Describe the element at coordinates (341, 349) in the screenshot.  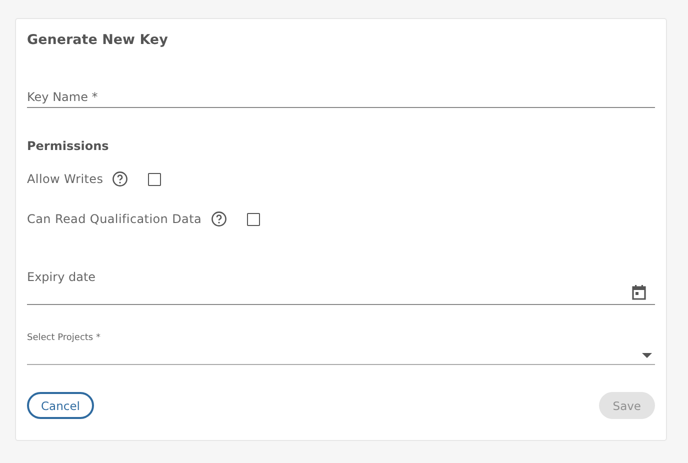
I see `project-select: Select Projects *` at that location.